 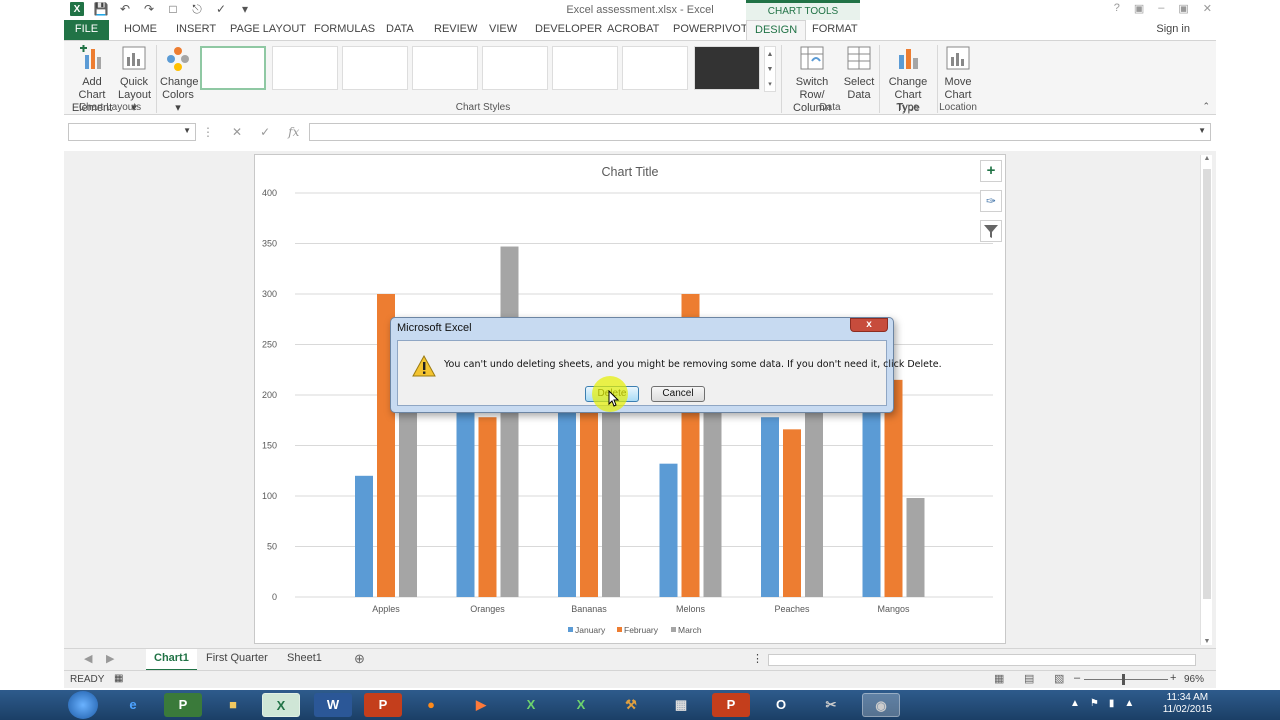 I want to click on zoom-slider-thumb, so click(x=1123, y=679).